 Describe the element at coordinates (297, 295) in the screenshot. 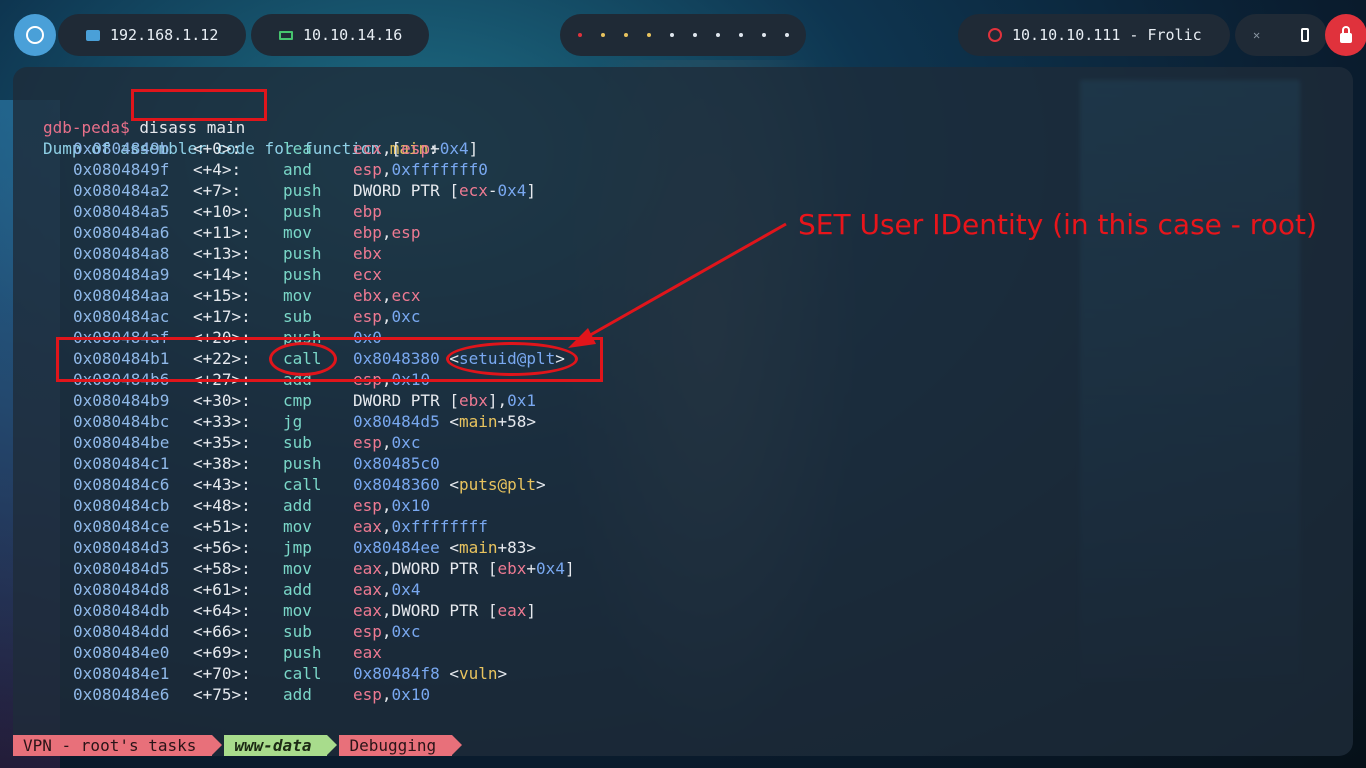

I see `asm-opcode: mov` at that location.